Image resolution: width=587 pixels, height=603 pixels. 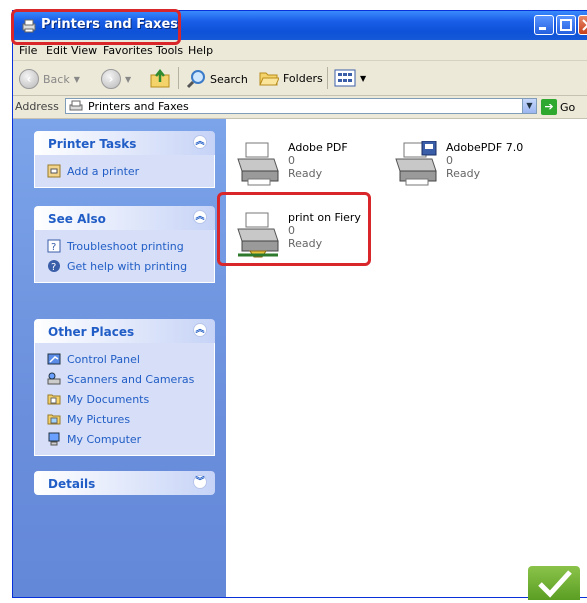 What do you see at coordinates (111, 79) in the screenshot?
I see `forward-arrow-icon: ›` at bounding box center [111, 79].